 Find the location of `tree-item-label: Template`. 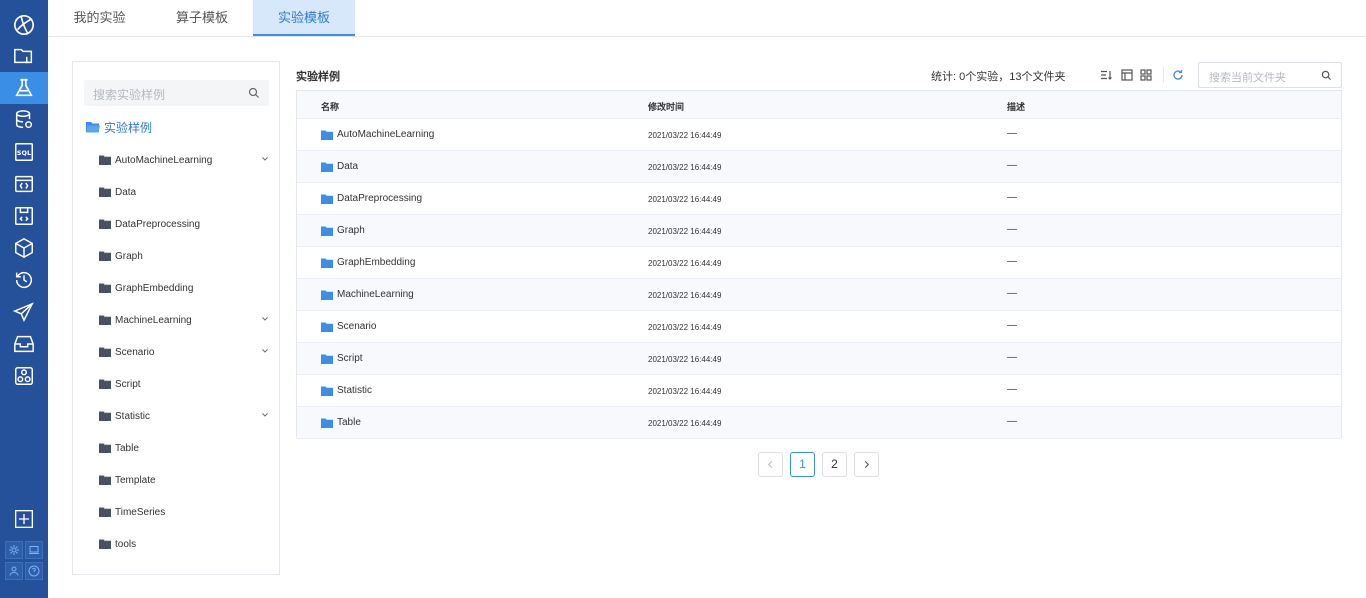

tree-item-label: Template is located at coordinates (135, 480).